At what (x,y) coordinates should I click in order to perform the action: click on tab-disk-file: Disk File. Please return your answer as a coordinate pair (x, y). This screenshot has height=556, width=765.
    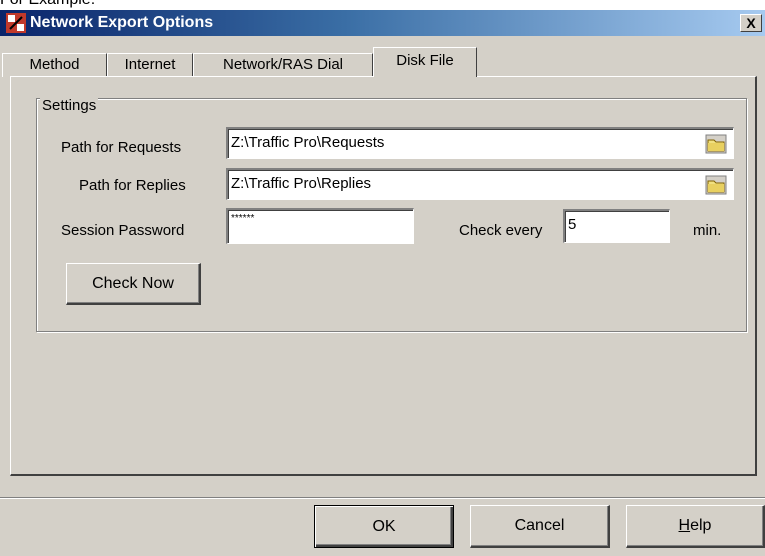
    Looking at the image, I should click on (425, 62).